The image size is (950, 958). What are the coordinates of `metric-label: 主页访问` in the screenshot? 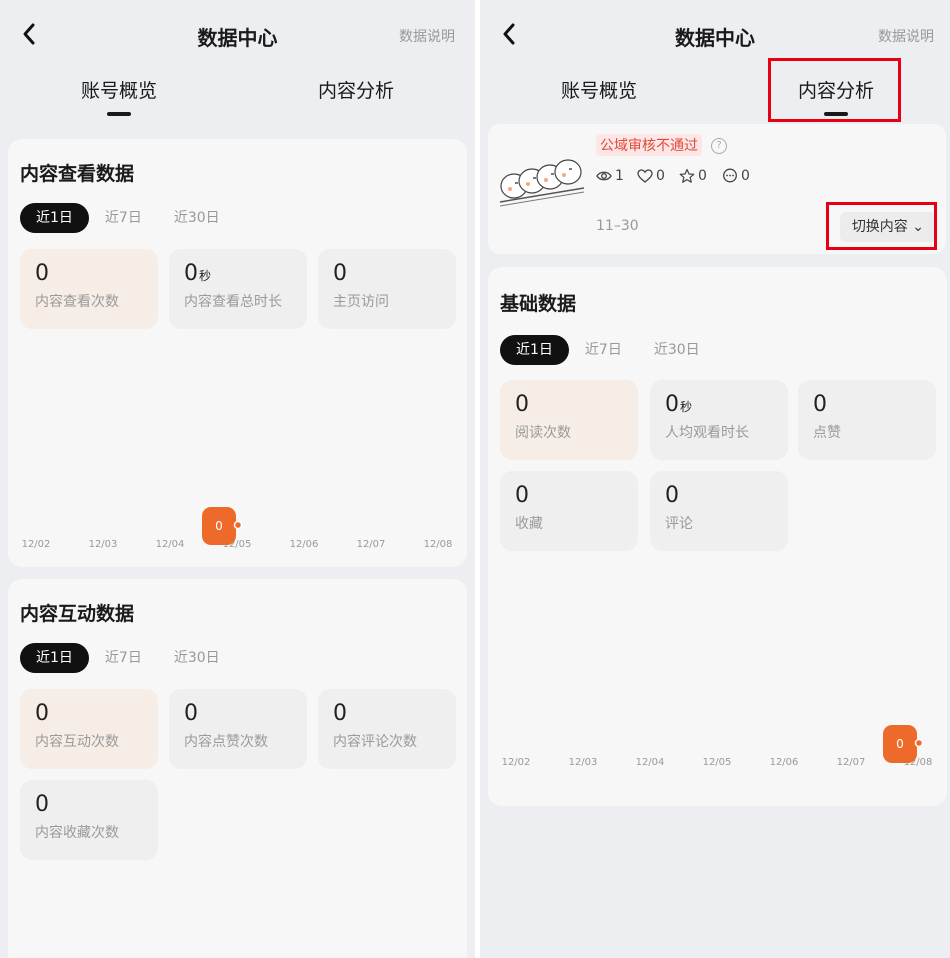 It's located at (361, 302).